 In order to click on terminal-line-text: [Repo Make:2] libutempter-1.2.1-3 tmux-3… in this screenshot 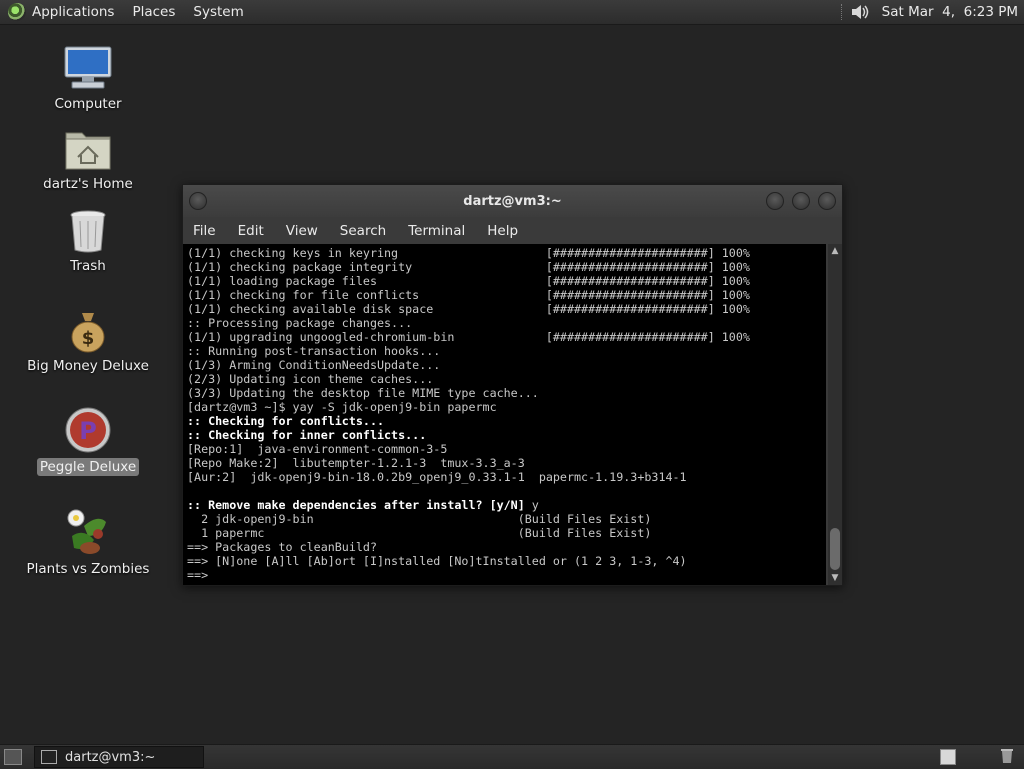, I will do `click(356, 463)`.